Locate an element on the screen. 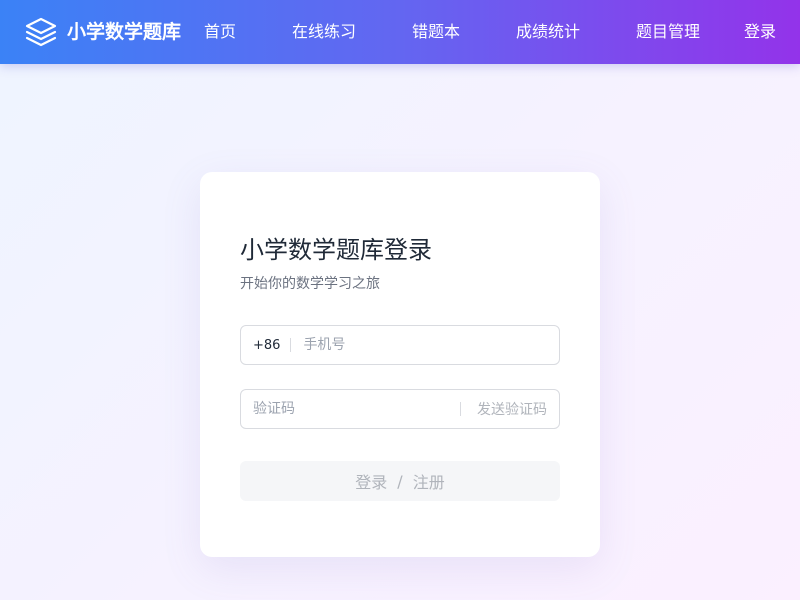  login-register-button: 登录 / 注册 is located at coordinates (400, 481).